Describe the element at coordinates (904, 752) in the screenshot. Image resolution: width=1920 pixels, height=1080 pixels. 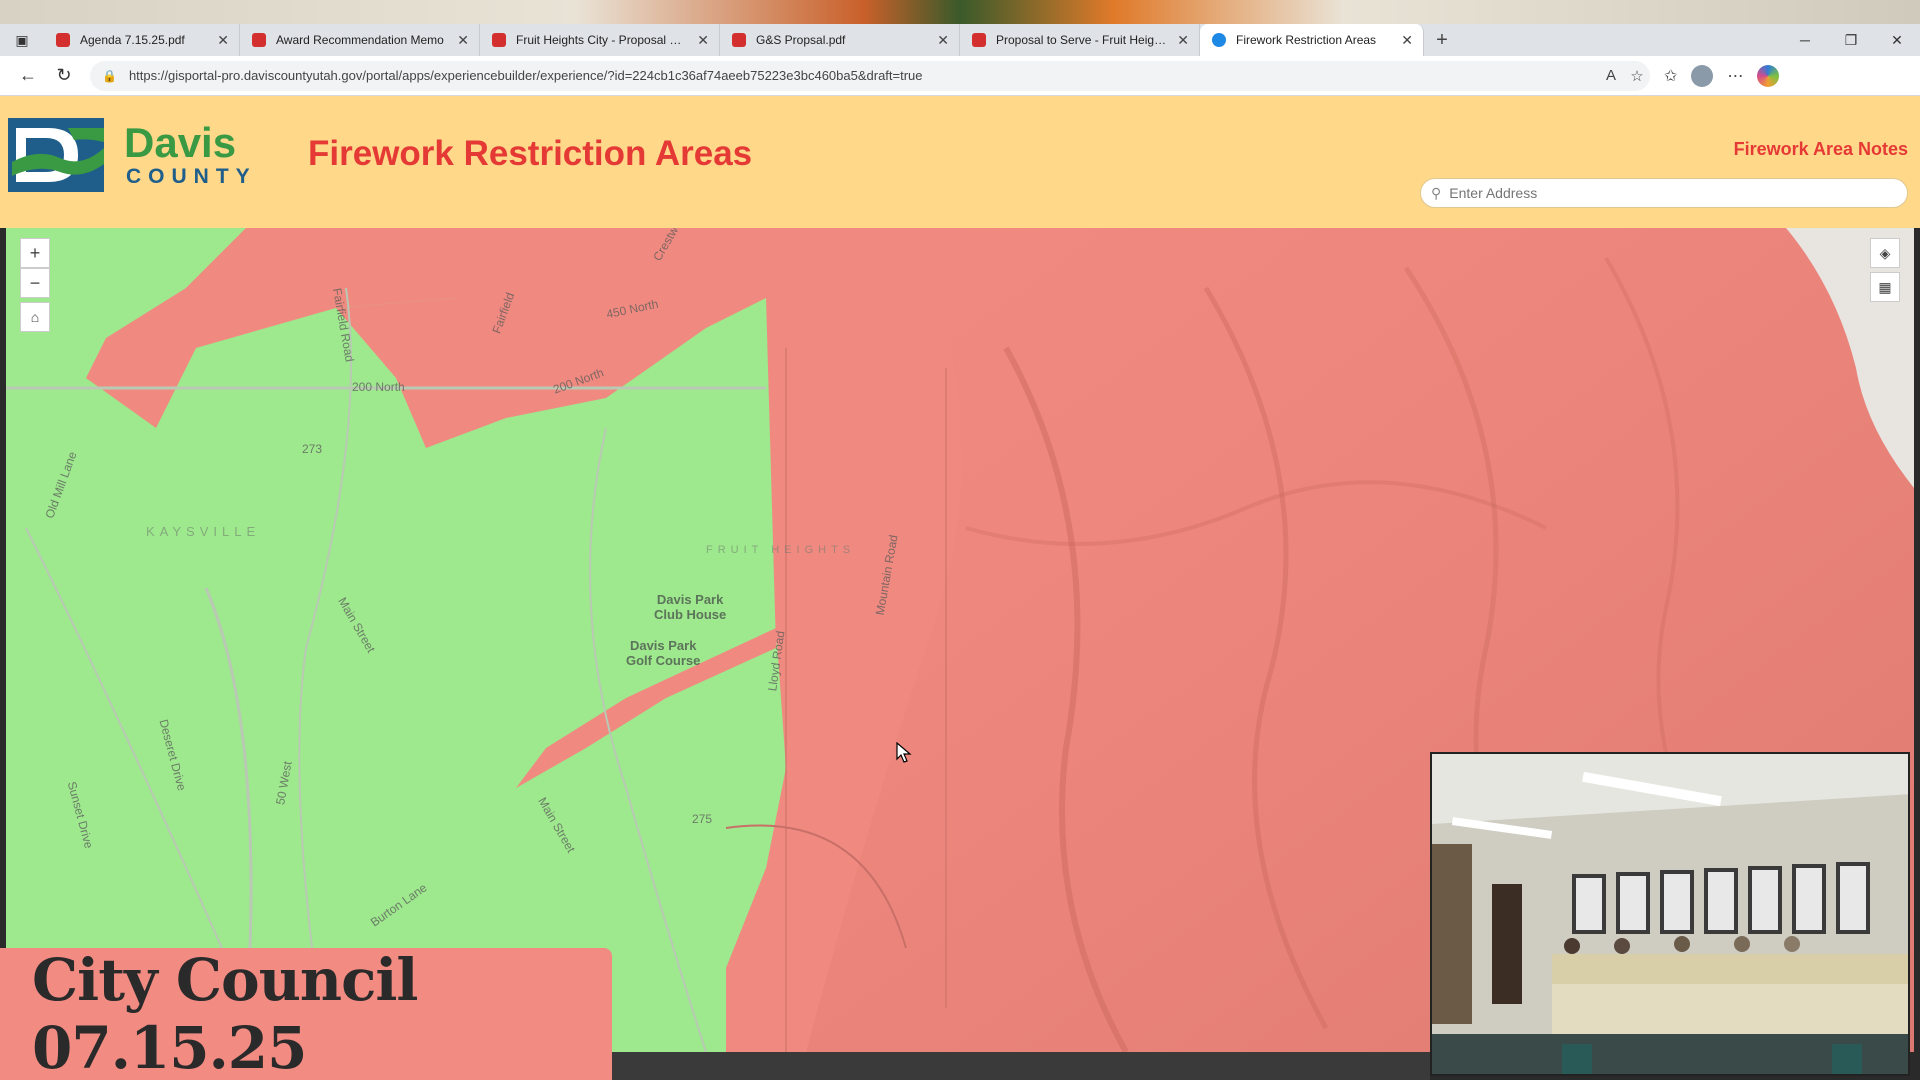
I see `mouse-cursor-icon` at that location.